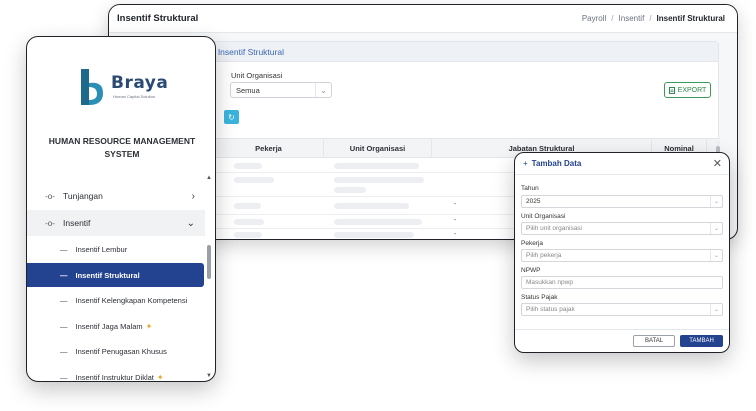  Describe the element at coordinates (131, 300) in the screenshot. I see `sidebar-subitem-label: Insentif Kelengkapan Kompetensi` at that location.